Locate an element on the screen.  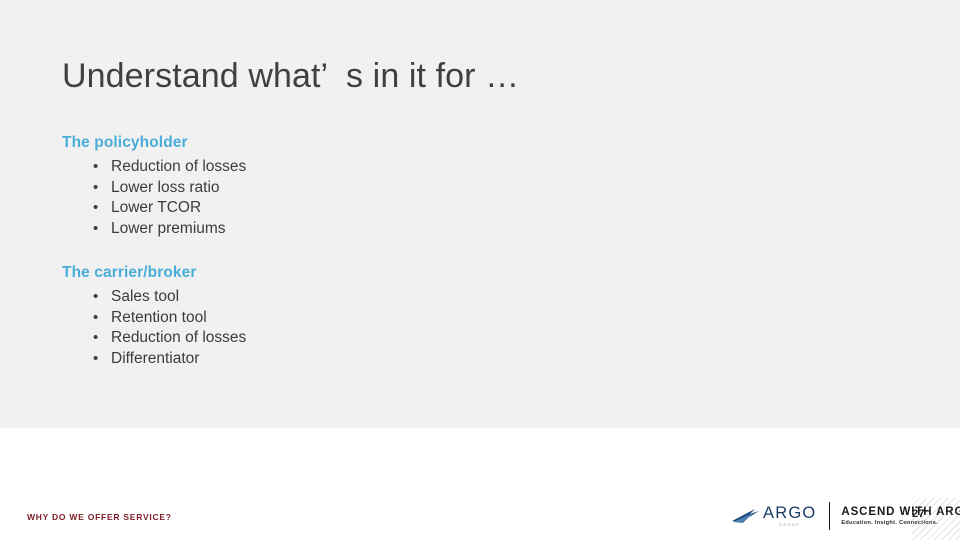
argo-wordmark: ARGO is located at coordinates (790, 512).